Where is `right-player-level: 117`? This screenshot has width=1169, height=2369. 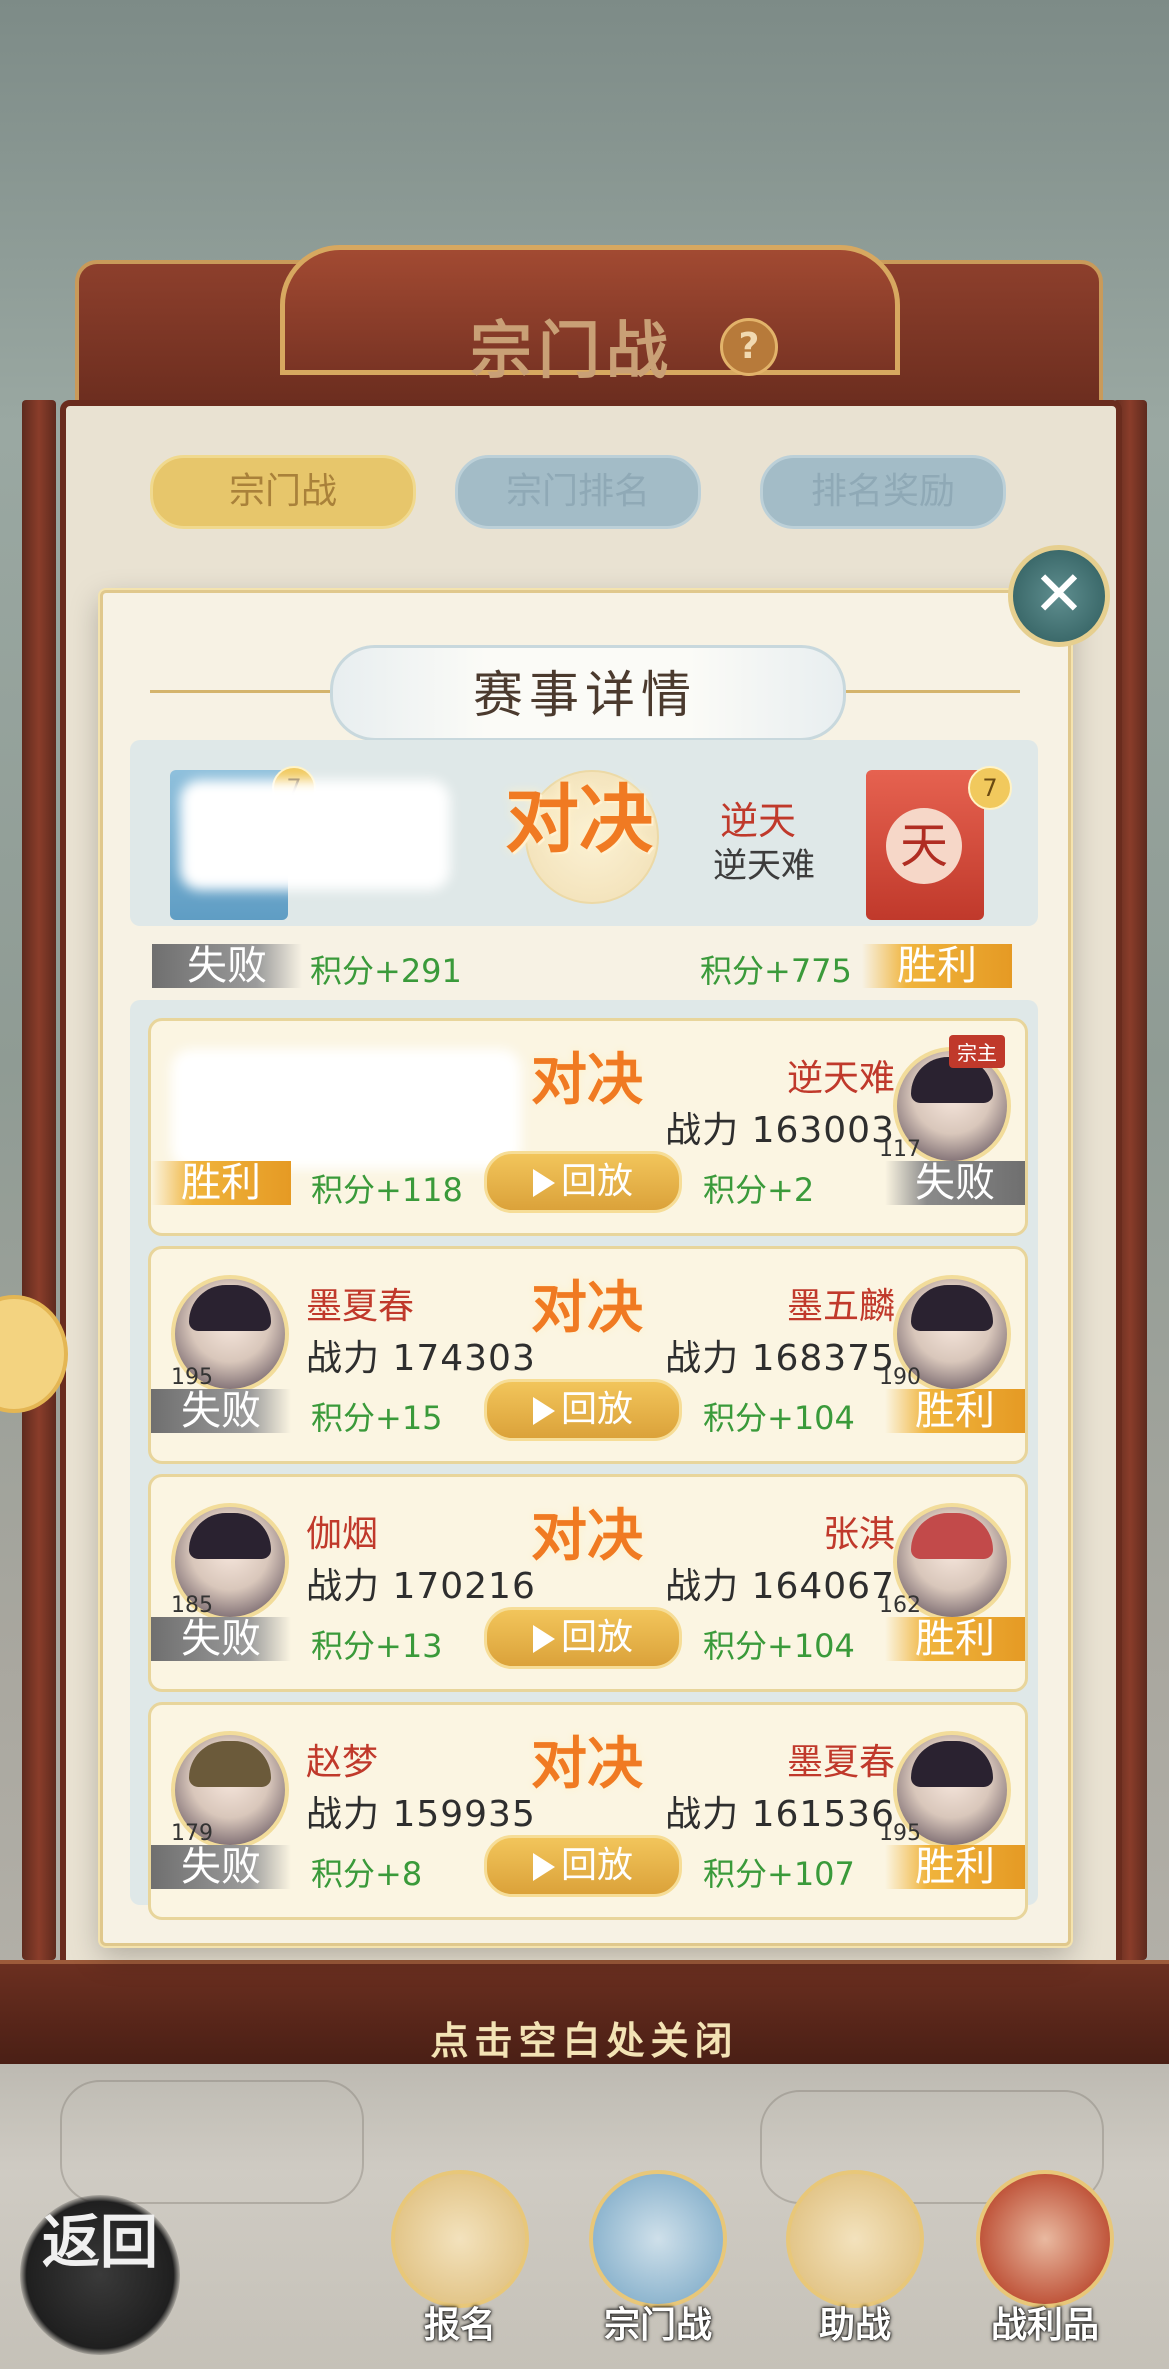 right-player-level: 117 is located at coordinates (900, 1149).